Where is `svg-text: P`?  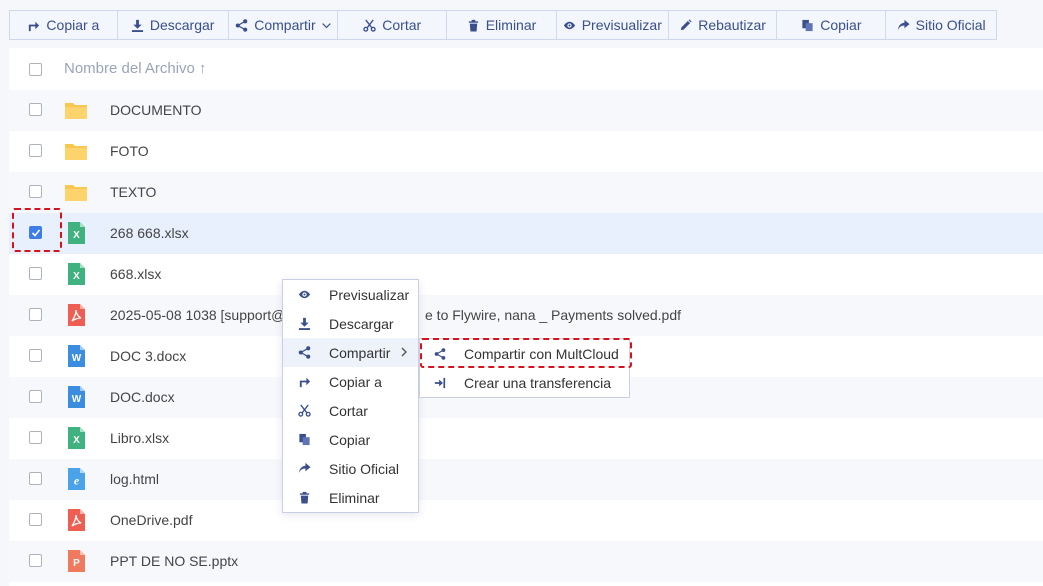 svg-text: P is located at coordinates (76, 563).